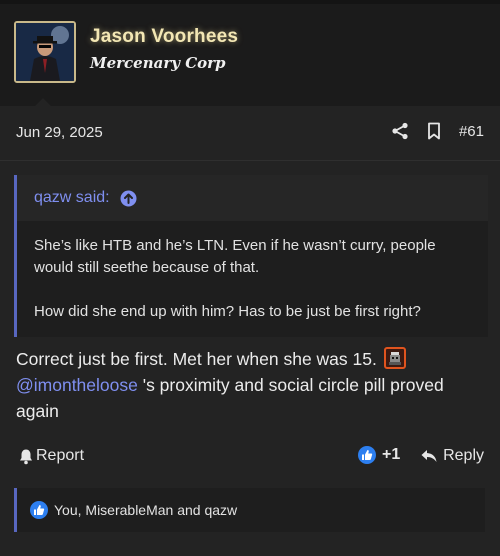 The height and width of the screenshot is (556, 500). I want to click on post-meta-actions: #61, so click(430, 131).